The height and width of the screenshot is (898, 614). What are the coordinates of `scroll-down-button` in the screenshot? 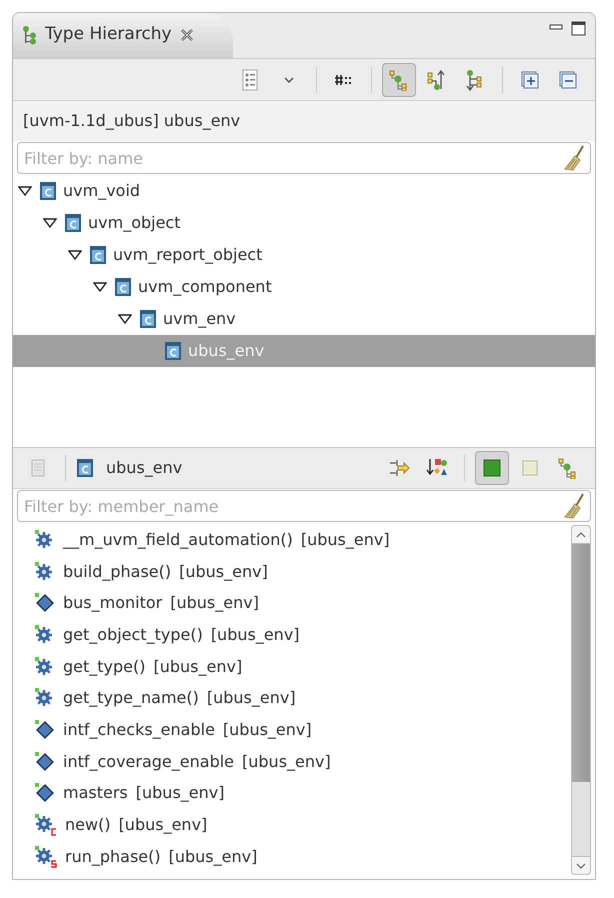 It's located at (581, 865).